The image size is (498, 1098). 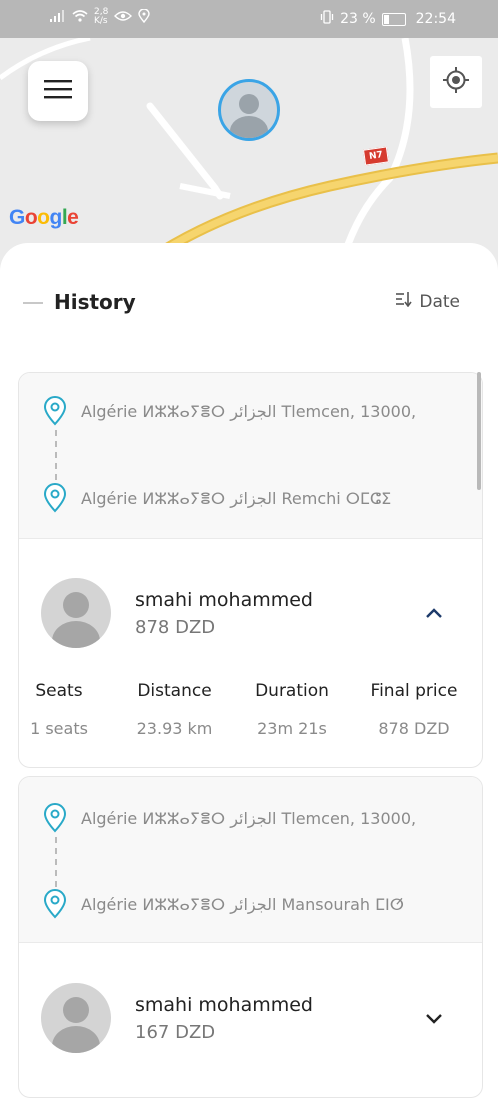 I want to click on stat-distance: Distance 23.93 km, so click(x=174, y=709).